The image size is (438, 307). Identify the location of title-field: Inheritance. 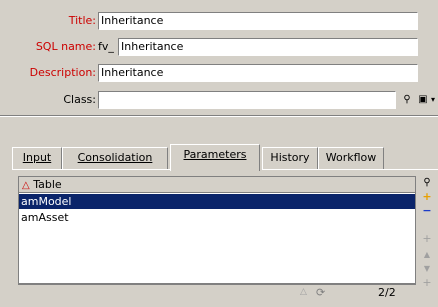
(258, 21).